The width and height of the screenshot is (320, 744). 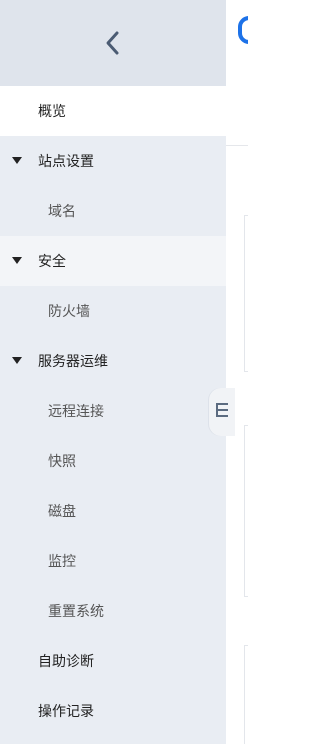 What do you see at coordinates (113, 461) in the screenshot?
I see `sidebar-item-snapshots: 快照` at bounding box center [113, 461].